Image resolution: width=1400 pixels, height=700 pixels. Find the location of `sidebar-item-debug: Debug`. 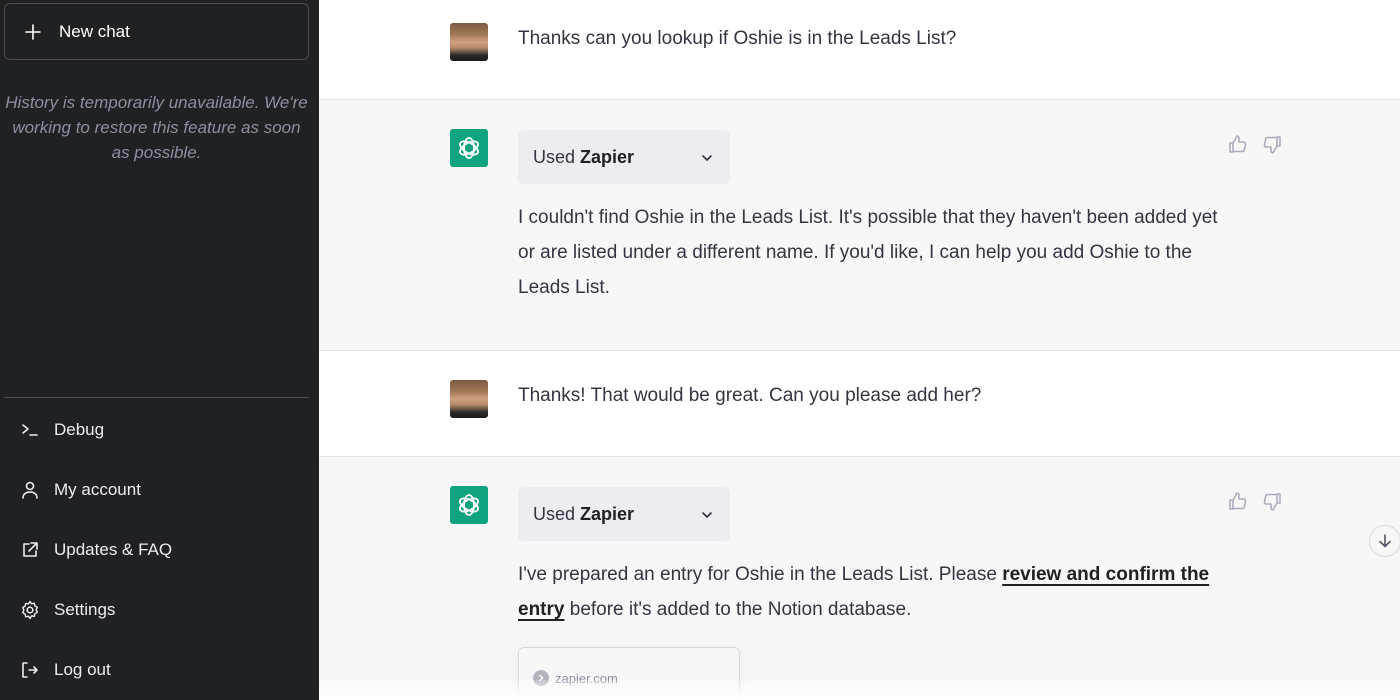

sidebar-item-debug: Debug is located at coordinates (156, 430).